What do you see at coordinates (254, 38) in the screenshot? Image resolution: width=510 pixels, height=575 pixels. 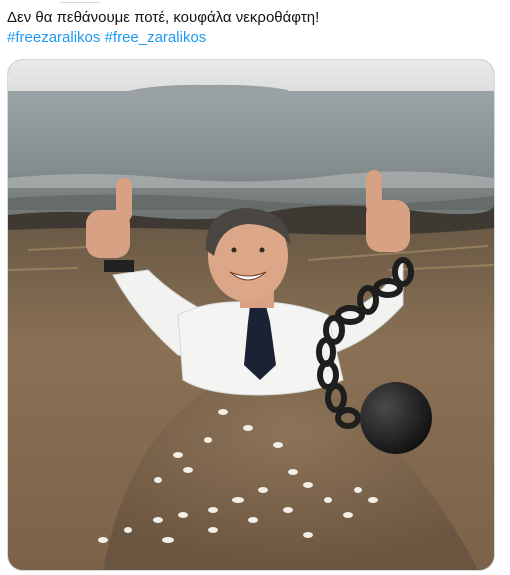 I see `hashtag-row: #freezaralikos #free_zaralikos` at bounding box center [254, 38].